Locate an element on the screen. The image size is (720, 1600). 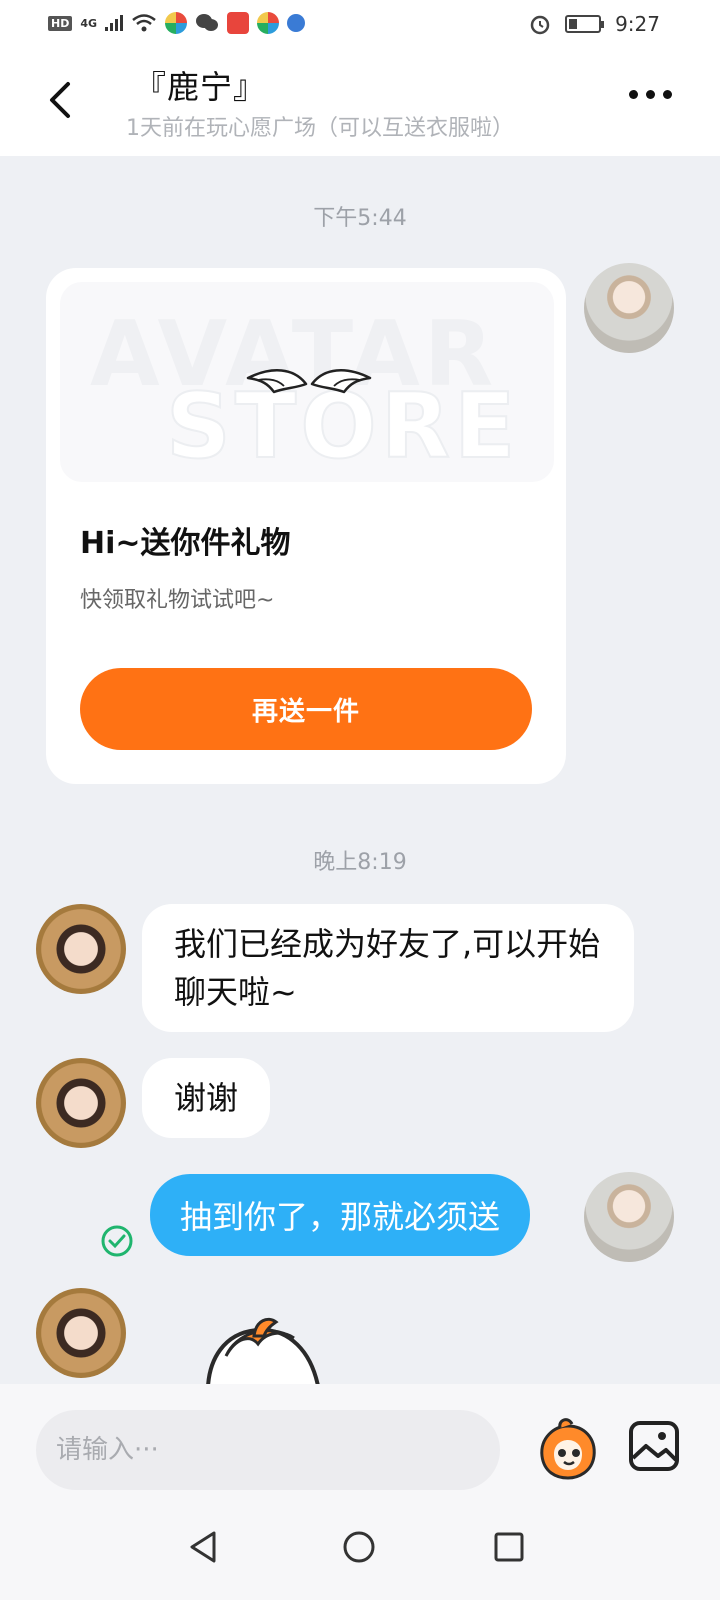
status-right-icons: 9:27 is located at coordinates (594, 24).